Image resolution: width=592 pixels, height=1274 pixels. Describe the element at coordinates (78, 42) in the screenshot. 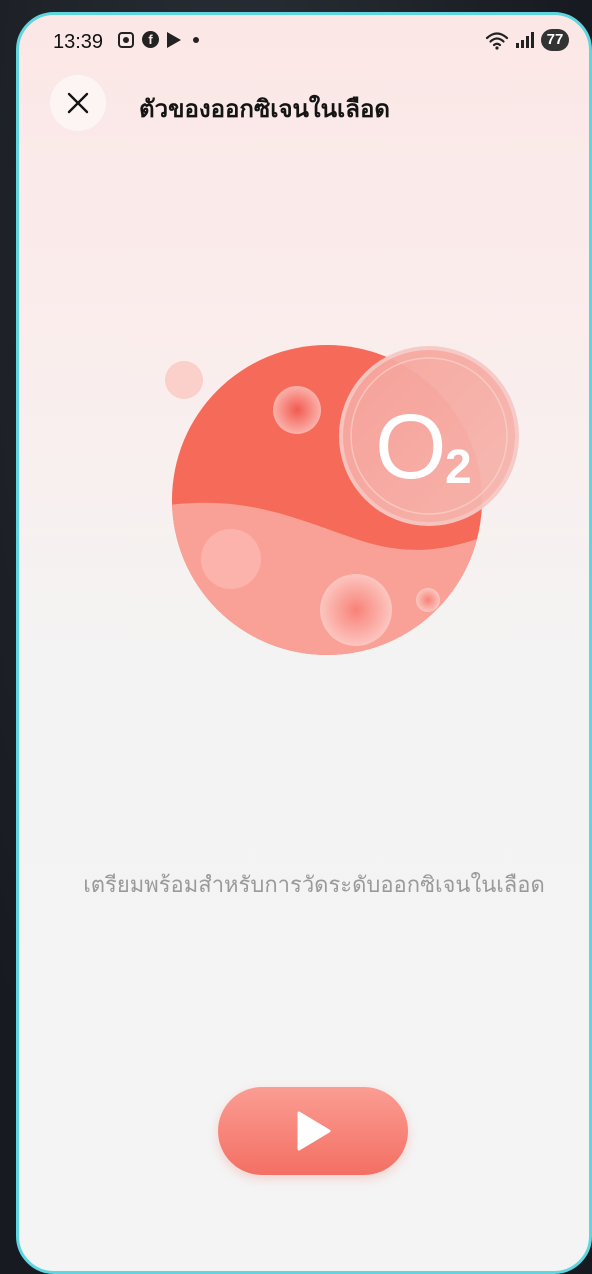

I see `status-time: 13:39` at that location.